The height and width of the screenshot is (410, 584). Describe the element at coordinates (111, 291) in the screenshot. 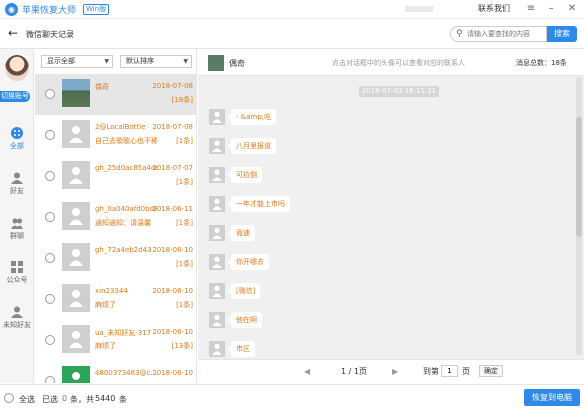

I see `contact-name: xin23344` at that location.